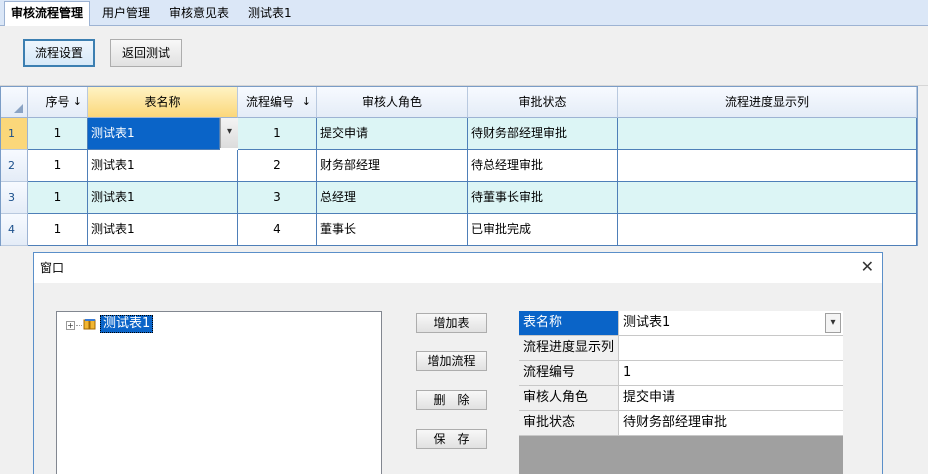  What do you see at coordinates (569, 323) in the screenshot?
I see `prop-key: 表名称` at bounding box center [569, 323].